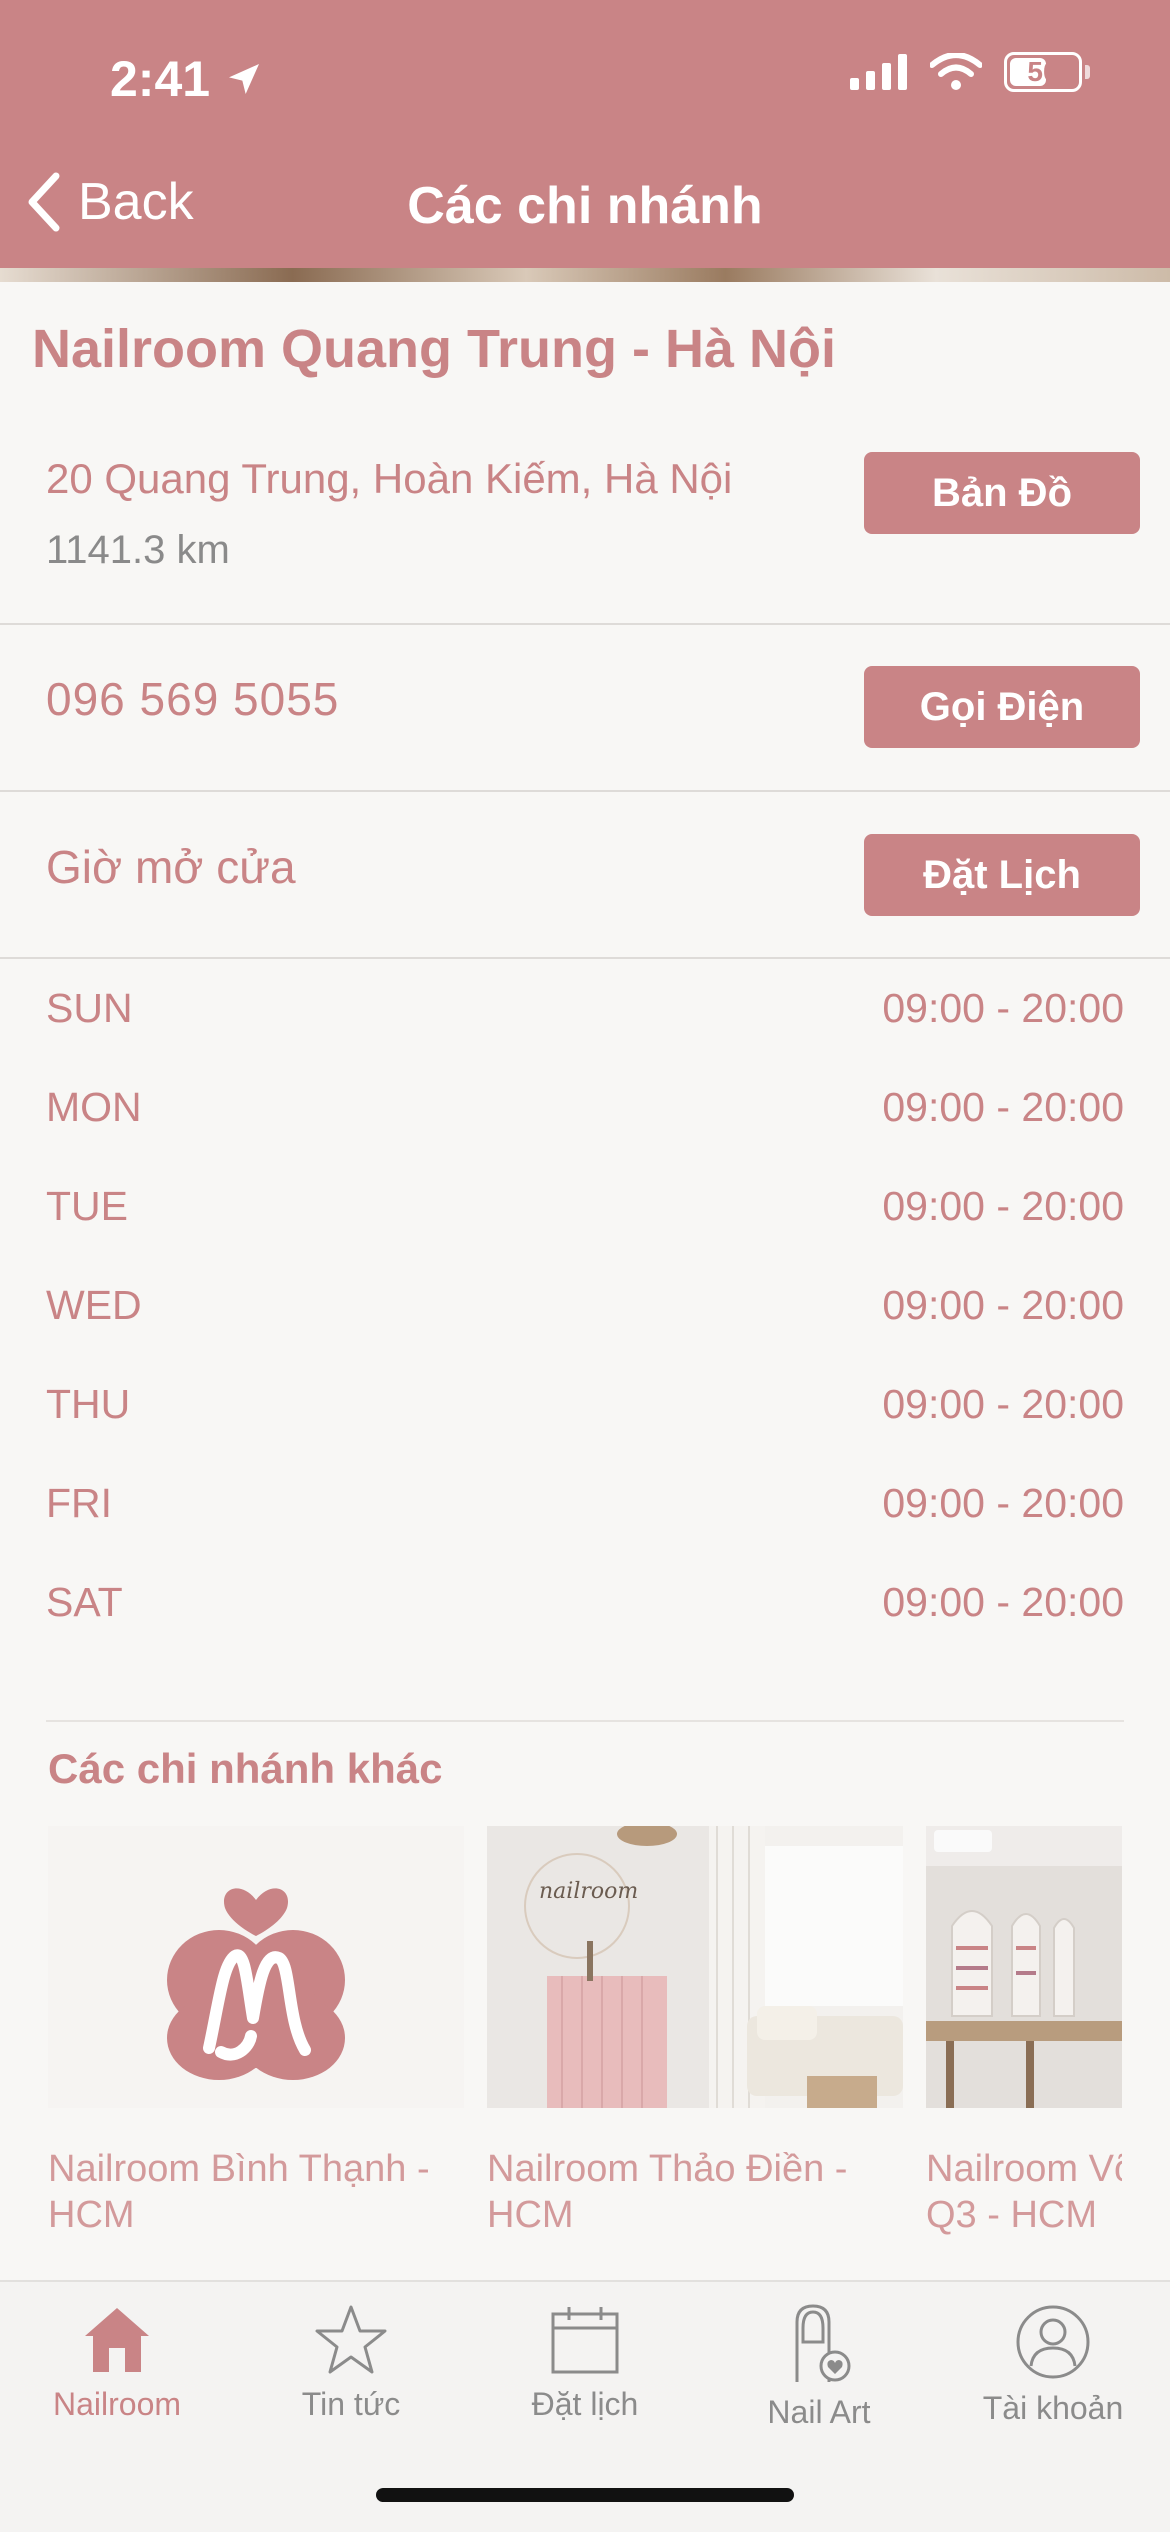 Image resolution: width=1170 pixels, height=2532 pixels. I want to click on tab-label: Tài khoản, so click(1053, 2408).